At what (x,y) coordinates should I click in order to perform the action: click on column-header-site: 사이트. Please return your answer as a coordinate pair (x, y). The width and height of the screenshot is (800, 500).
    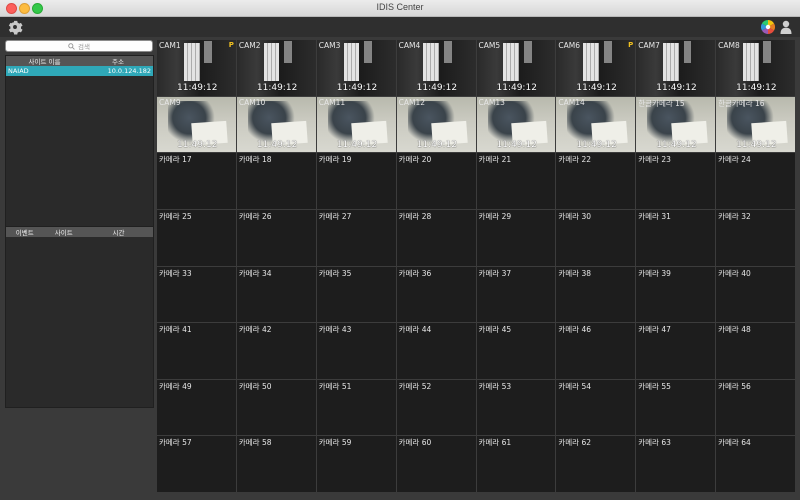
    Looking at the image, I should click on (63, 232).